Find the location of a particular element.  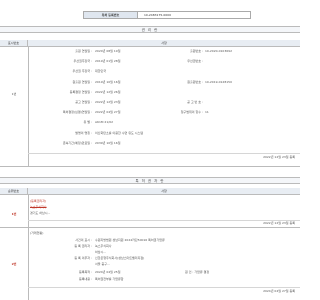

rights-section-title: 권 리 란 is located at coordinates (150, 29).